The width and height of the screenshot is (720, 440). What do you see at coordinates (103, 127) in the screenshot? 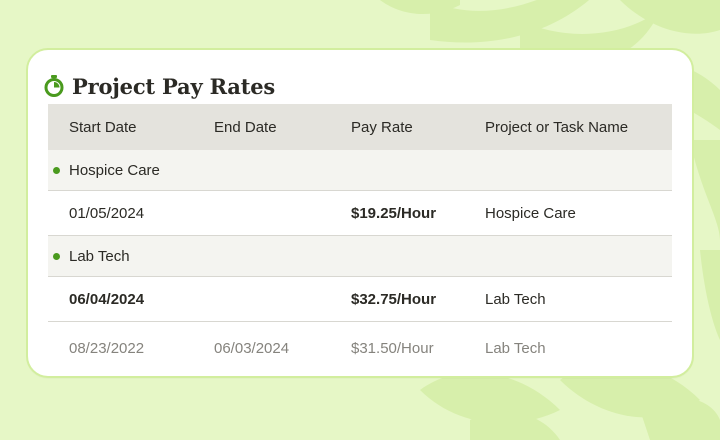
I see `column-header-start-date: Start Date` at bounding box center [103, 127].